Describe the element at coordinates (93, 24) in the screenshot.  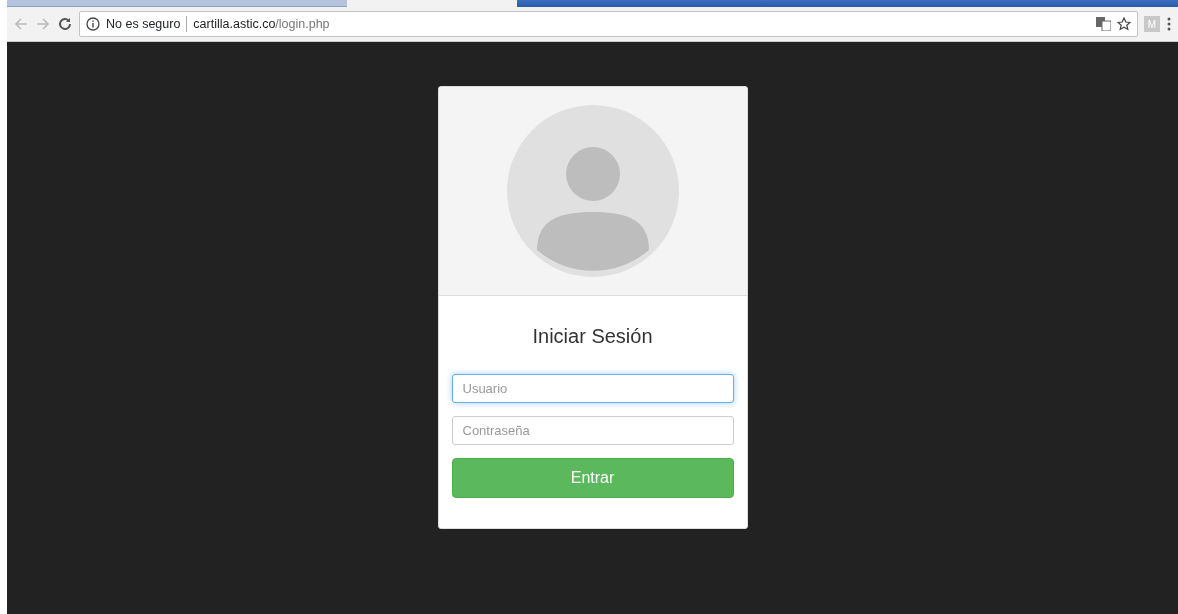
I see `info-icon` at that location.